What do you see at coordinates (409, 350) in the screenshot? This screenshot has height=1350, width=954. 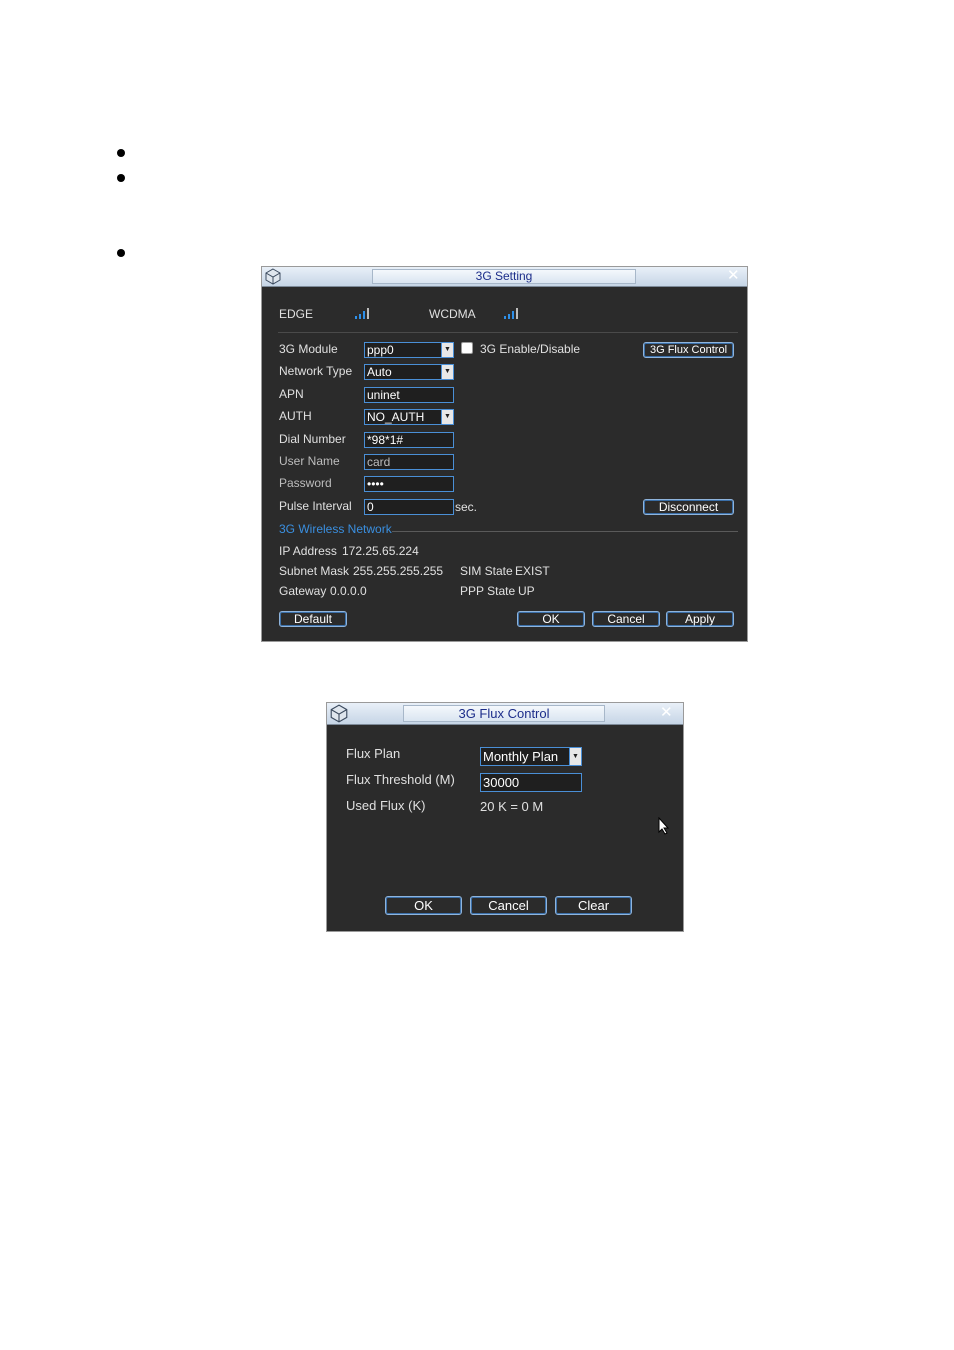 I see `module-select: ppp0 ▼` at bounding box center [409, 350].